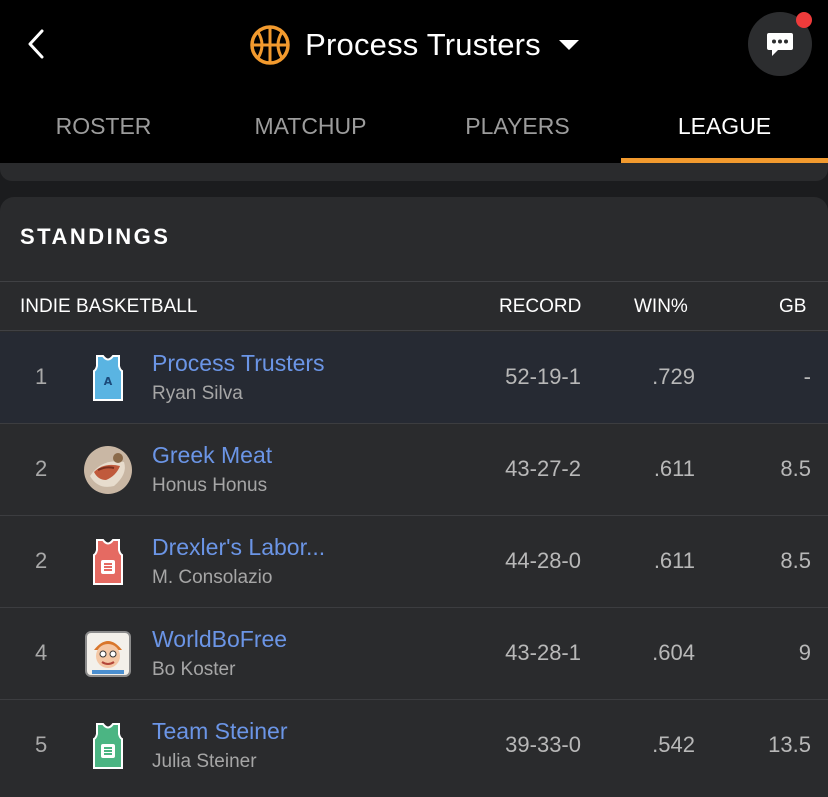 Image resolution: width=828 pixels, height=797 pixels. What do you see at coordinates (543, 468) in the screenshot?
I see `record: 43-27-2` at bounding box center [543, 468].